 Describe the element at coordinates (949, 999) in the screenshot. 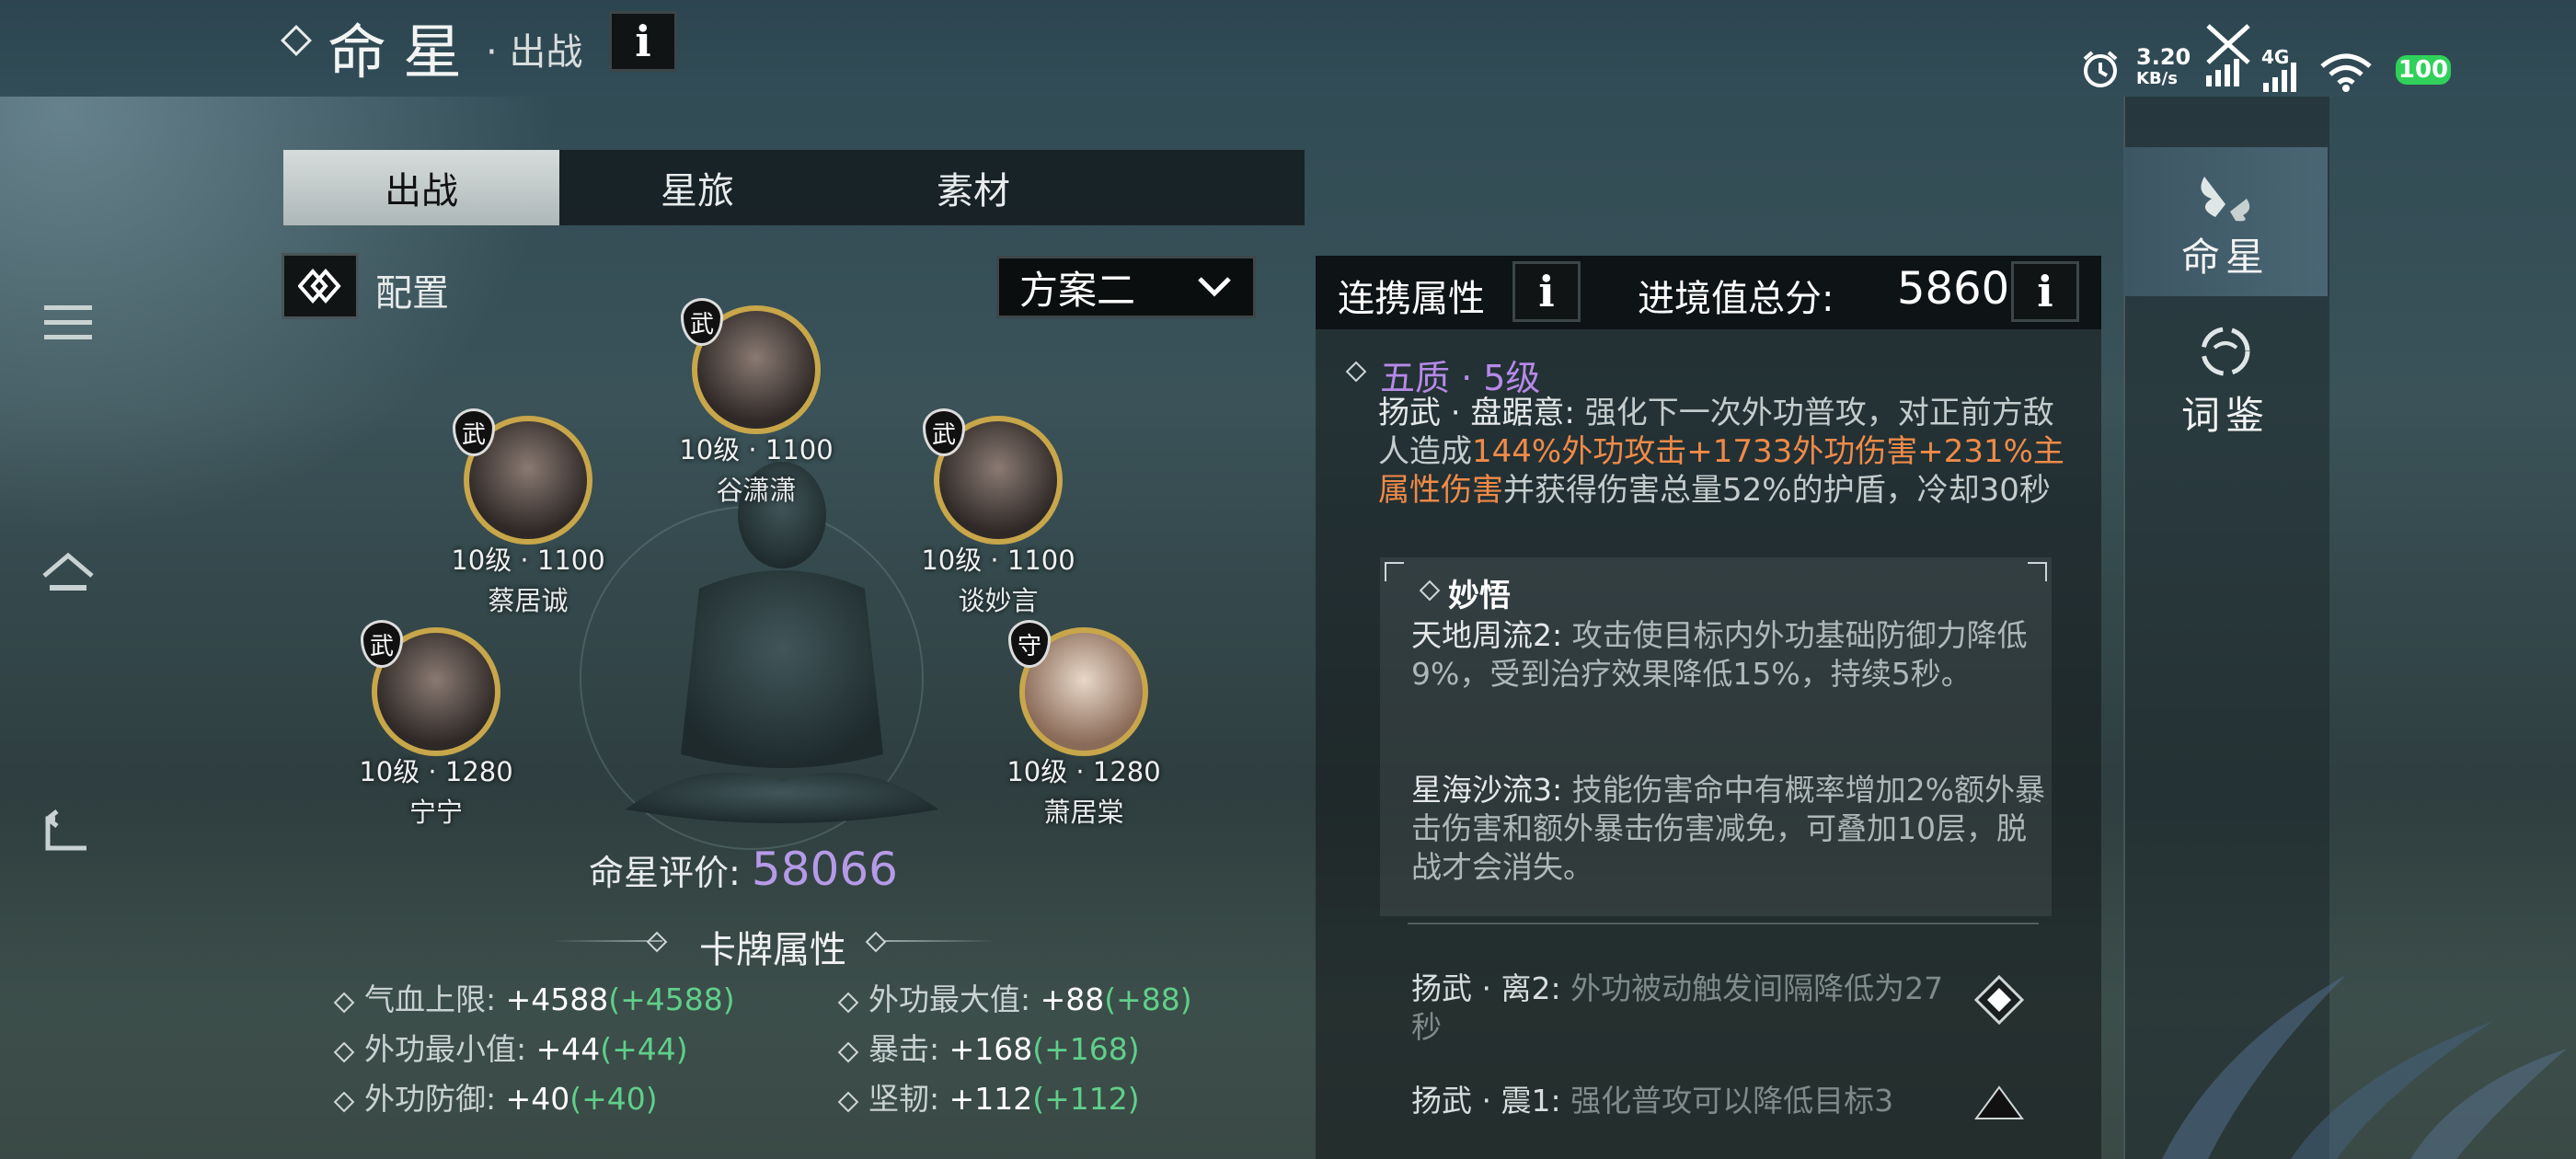

I see `attr-name: 外功最大值:` at that location.